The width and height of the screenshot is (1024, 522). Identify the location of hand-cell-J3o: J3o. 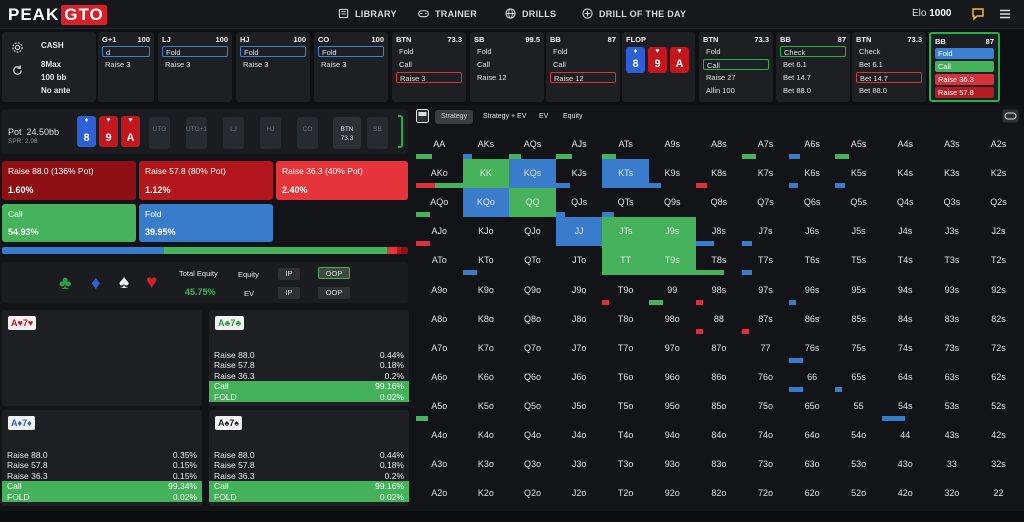
(579, 464).